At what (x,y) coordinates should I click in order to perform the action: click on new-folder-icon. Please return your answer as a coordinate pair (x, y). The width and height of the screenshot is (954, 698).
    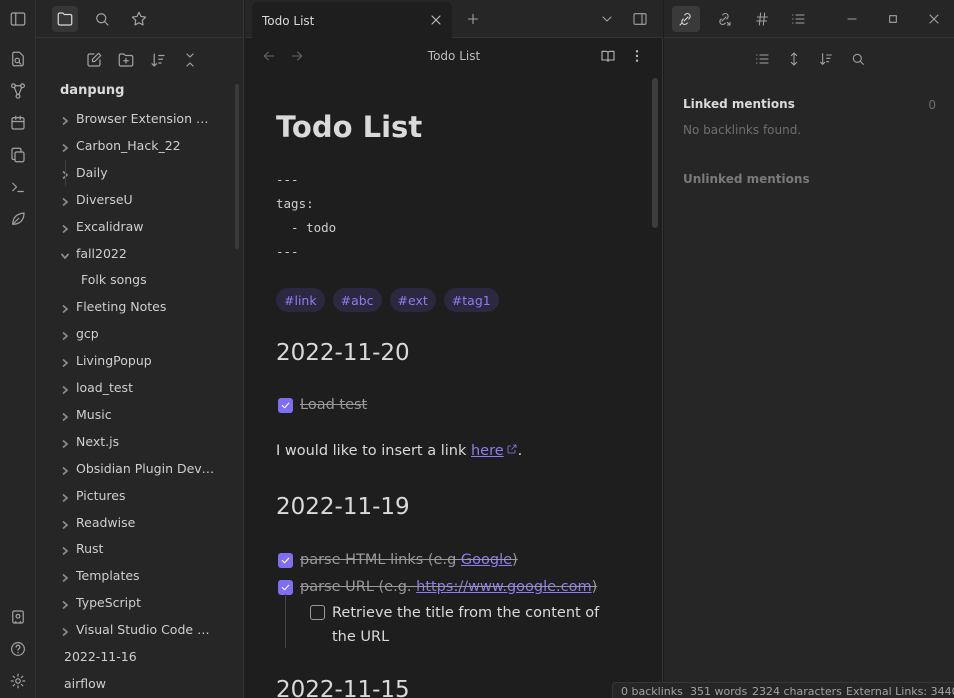
    Looking at the image, I should click on (126, 60).